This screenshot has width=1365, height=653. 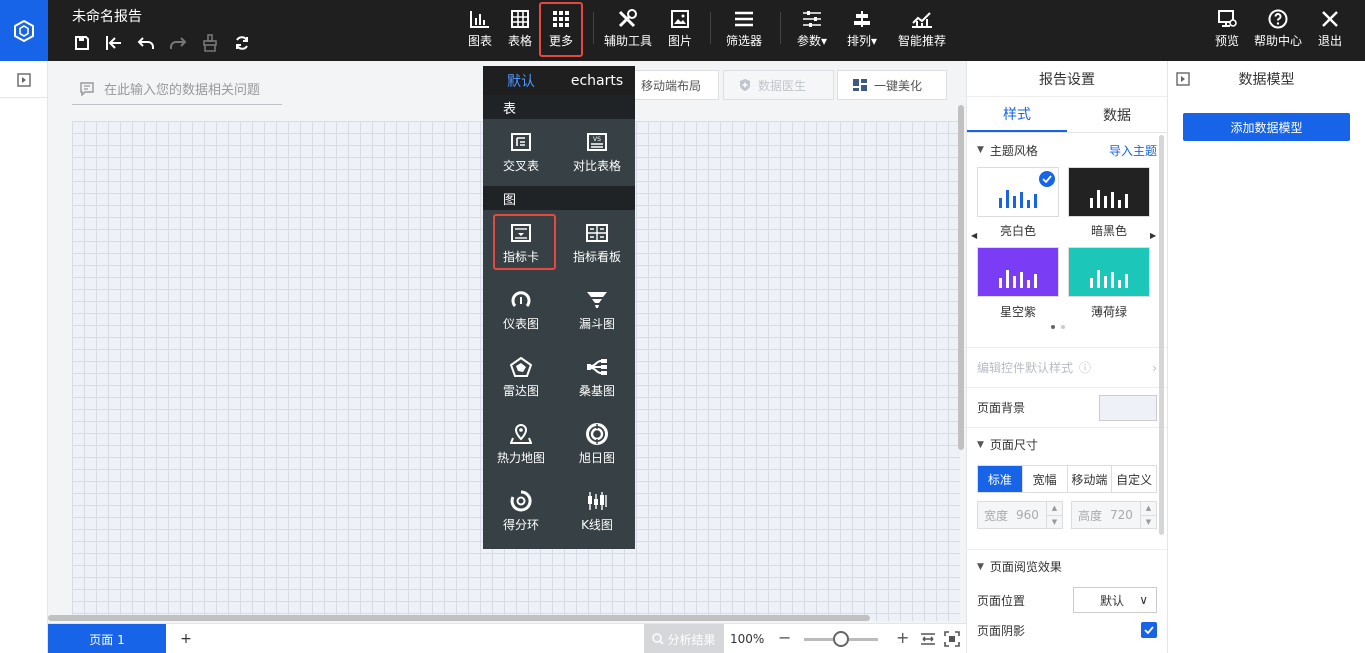 What do you see at coordinates (561, 29) in the screenshot?
I see `more-button: 更多` at bounding box center [561, 29].